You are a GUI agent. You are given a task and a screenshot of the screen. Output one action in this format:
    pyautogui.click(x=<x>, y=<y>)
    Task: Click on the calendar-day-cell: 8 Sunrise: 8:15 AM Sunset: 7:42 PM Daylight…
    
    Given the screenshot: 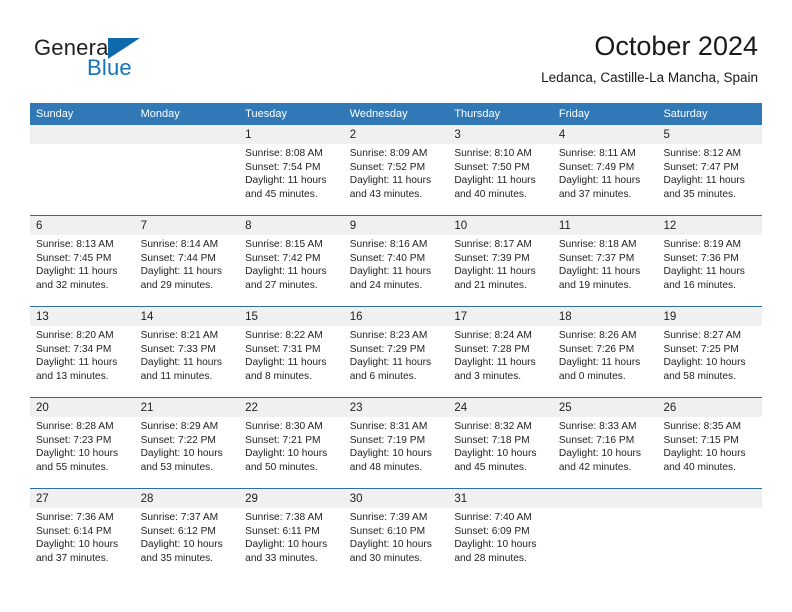 What is the action you would take?
    pyautogui.click(x=291, y=261)
    